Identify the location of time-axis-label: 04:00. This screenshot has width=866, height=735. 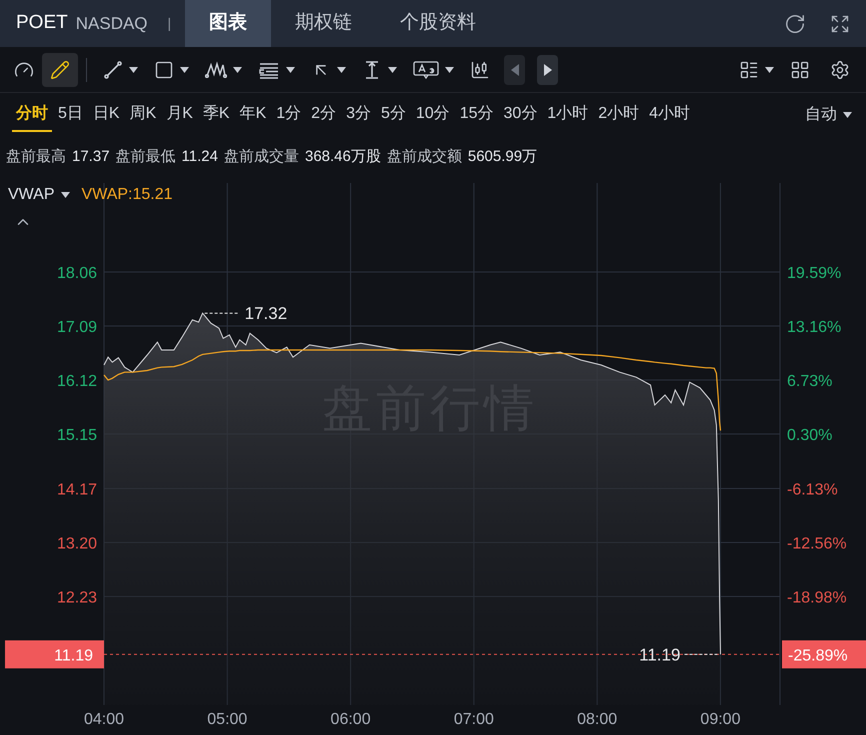
(104, 719).